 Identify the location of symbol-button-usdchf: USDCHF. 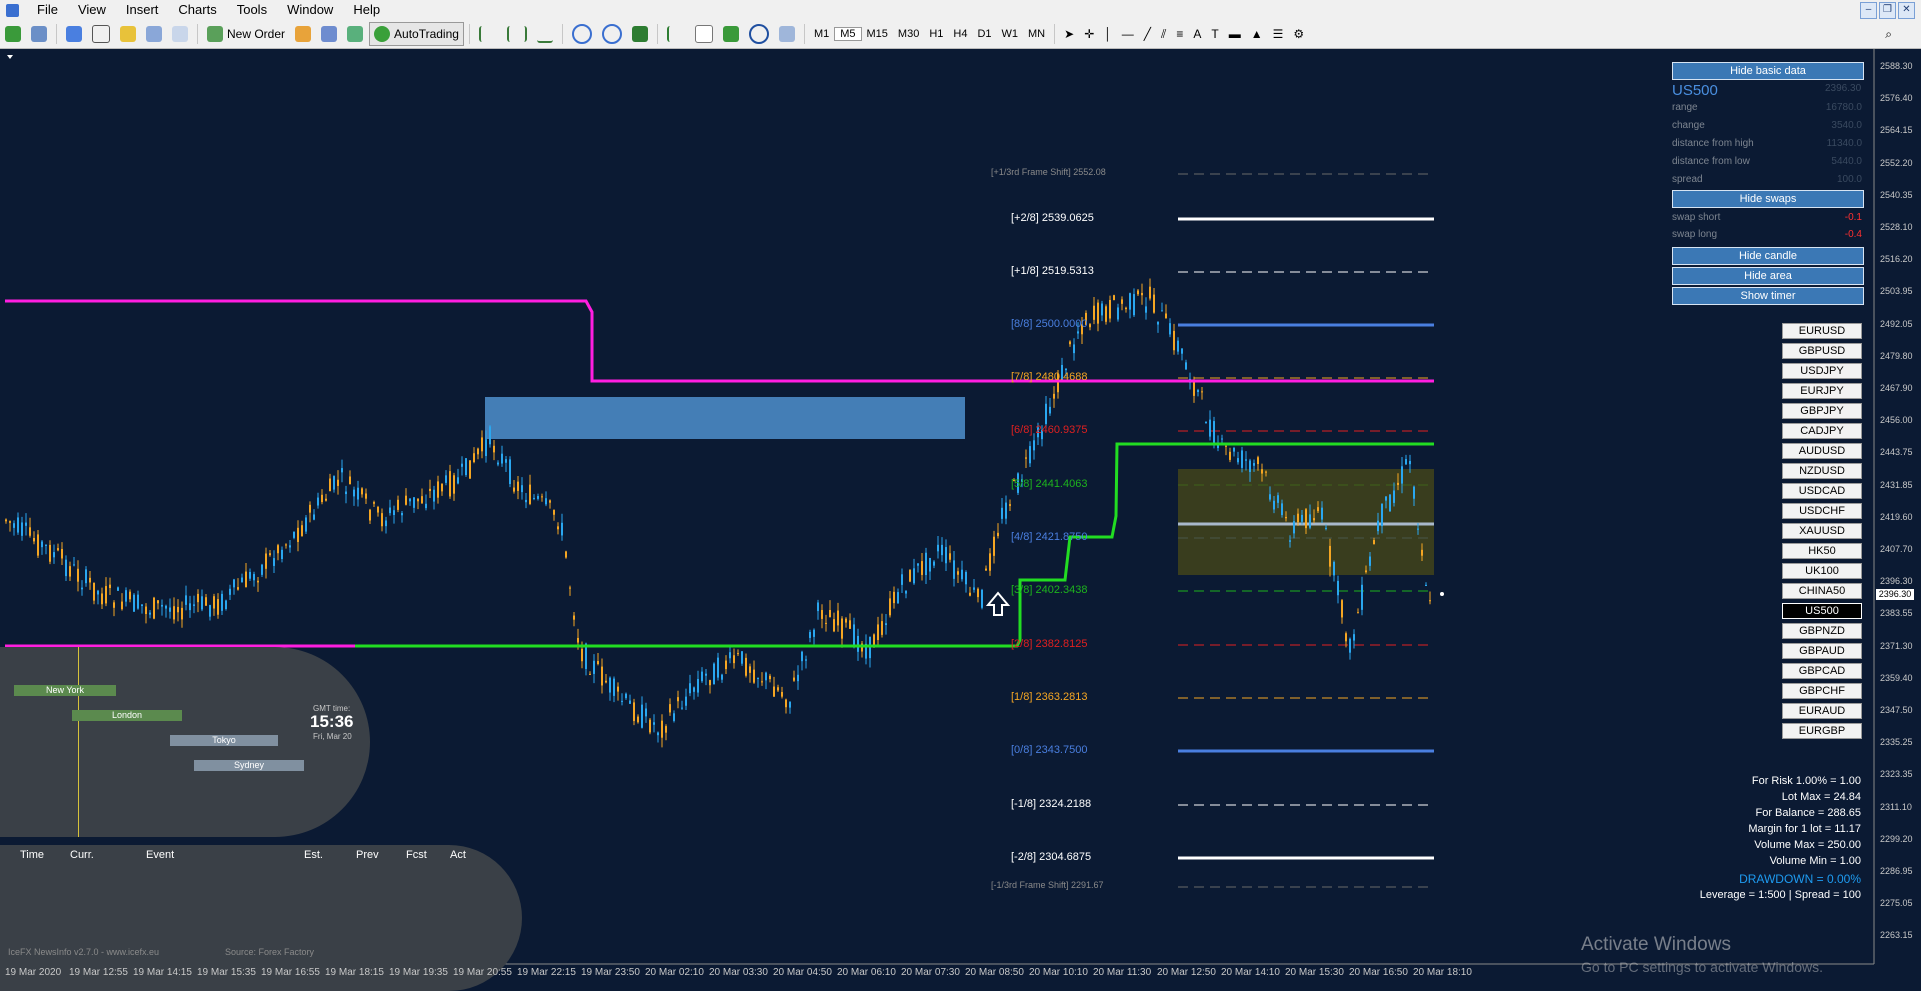
(1822, 511).